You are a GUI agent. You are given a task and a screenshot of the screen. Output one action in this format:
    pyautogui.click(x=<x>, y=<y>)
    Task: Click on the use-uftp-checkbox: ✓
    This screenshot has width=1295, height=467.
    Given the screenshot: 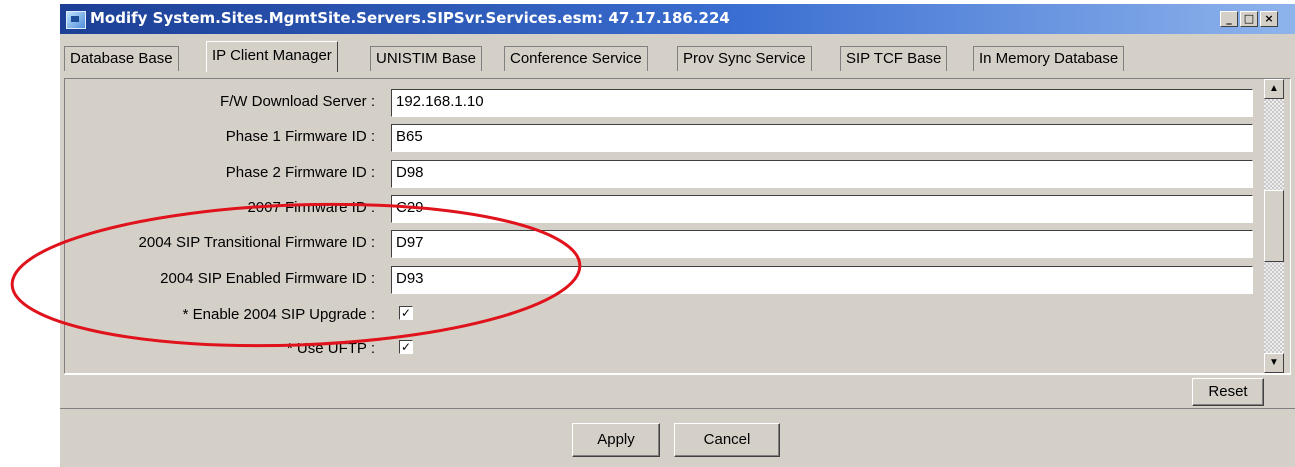 What is the action you would take?
    pyautogui.click(x=406, y=347)
    